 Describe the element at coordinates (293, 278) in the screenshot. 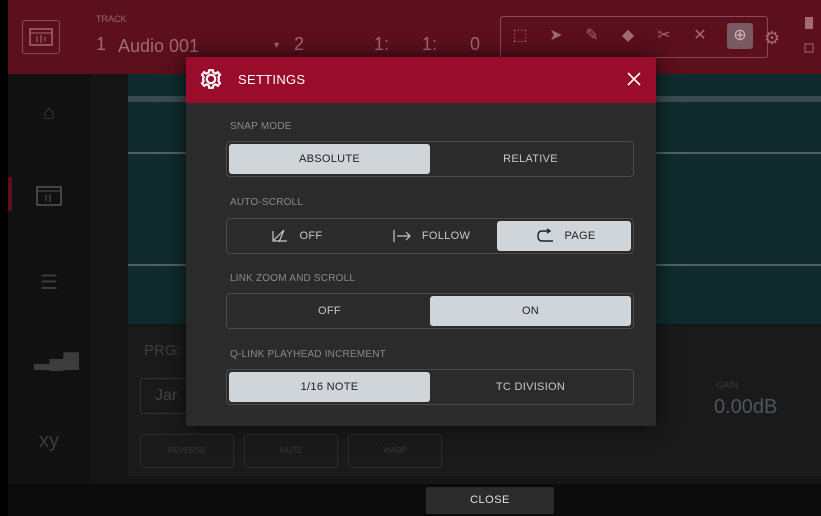

I see `link-zoom-label: LINK ZOOM AND SCROLL` at that location.